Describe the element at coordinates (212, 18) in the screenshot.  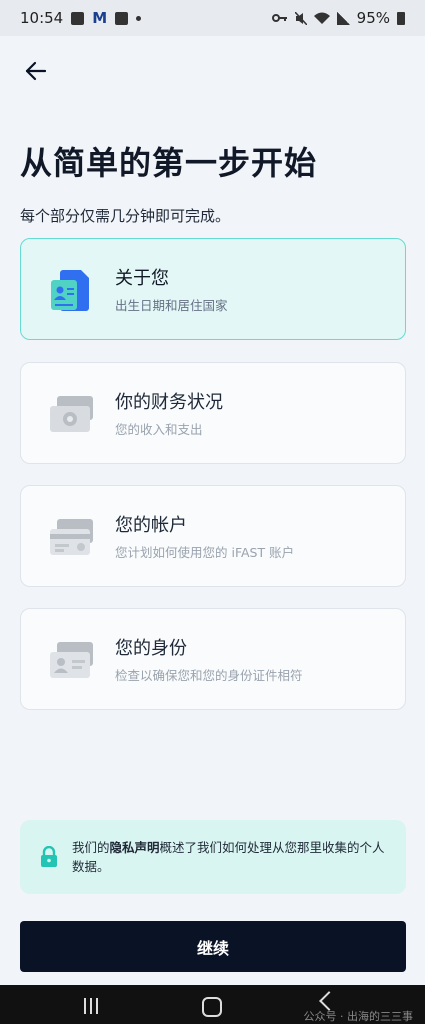
I see `status-bar: 10:54 M 95%` at that location.